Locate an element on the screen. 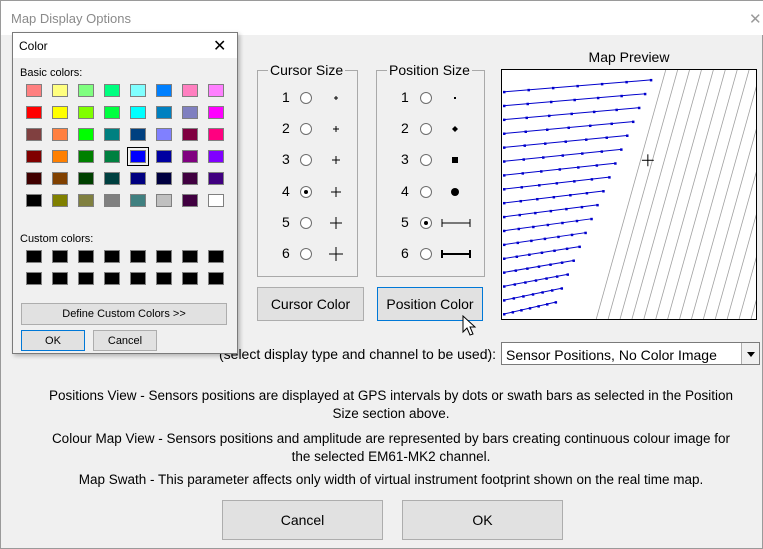  cursor-color-button: Cursor Color is located at coordinates (310, 304).